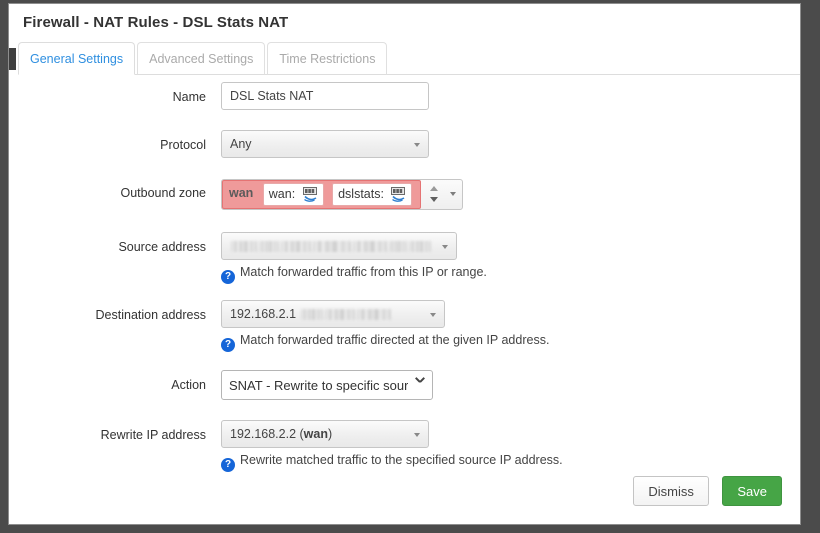  I want to click on zone-chip-label: wan:, so click(282, 194).